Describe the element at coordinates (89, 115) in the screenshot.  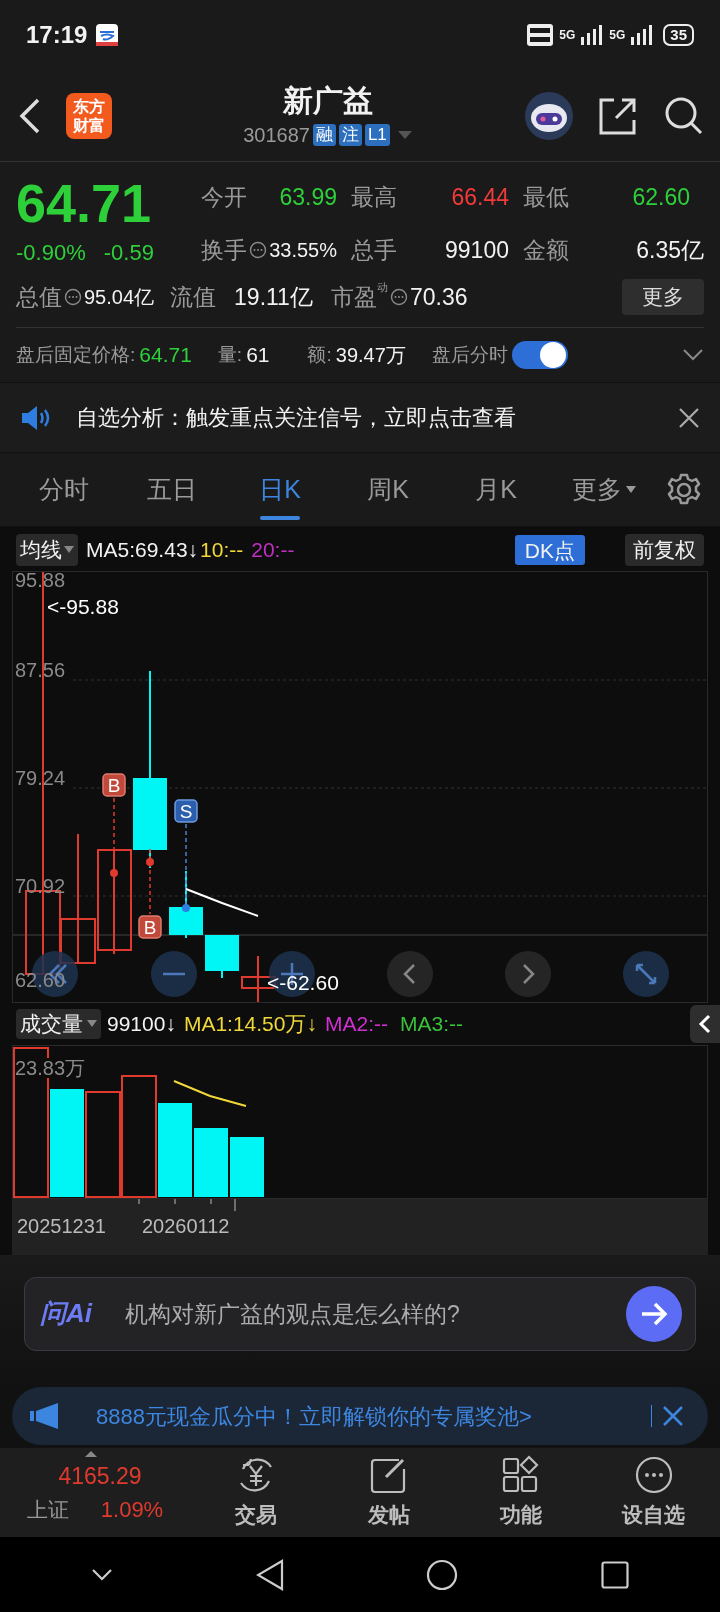
I see `app-logo: 东方财富` at that location.